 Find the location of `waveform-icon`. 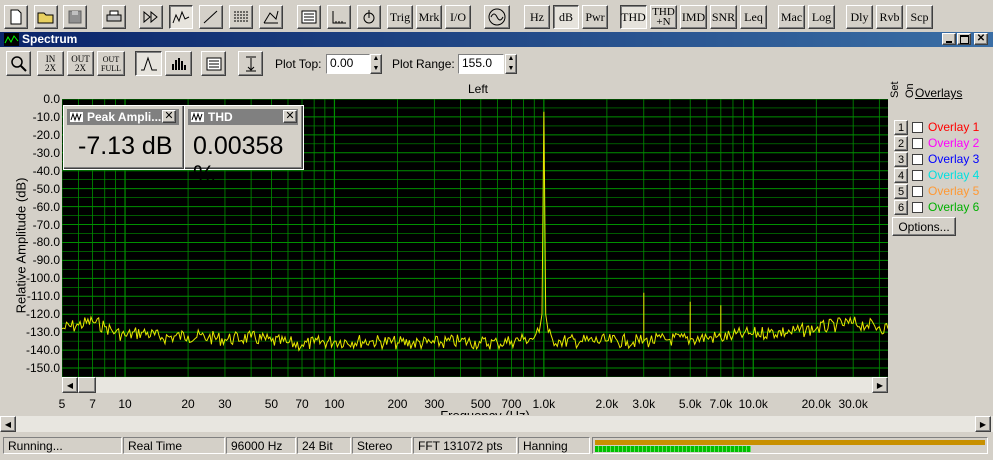

waveform-icon is located at coordinates (210, 17).